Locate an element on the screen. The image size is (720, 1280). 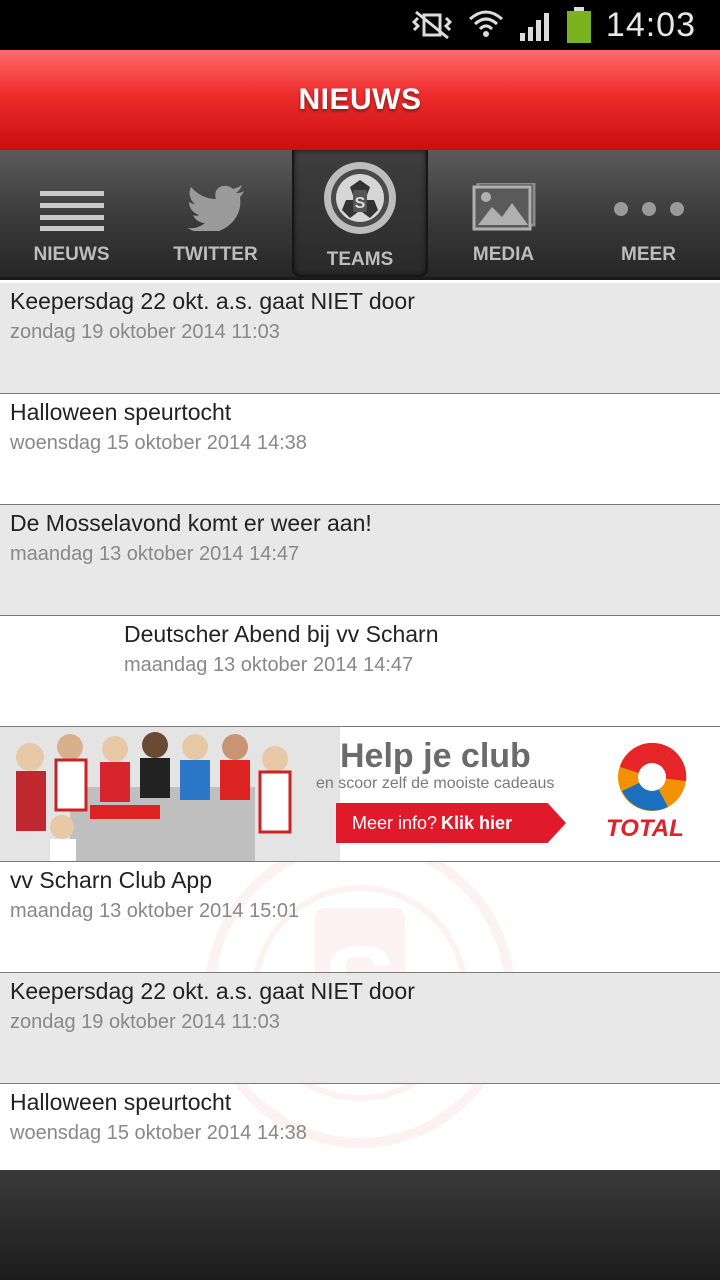
page-title: NIEUWS is located at coordinates (360, 99).